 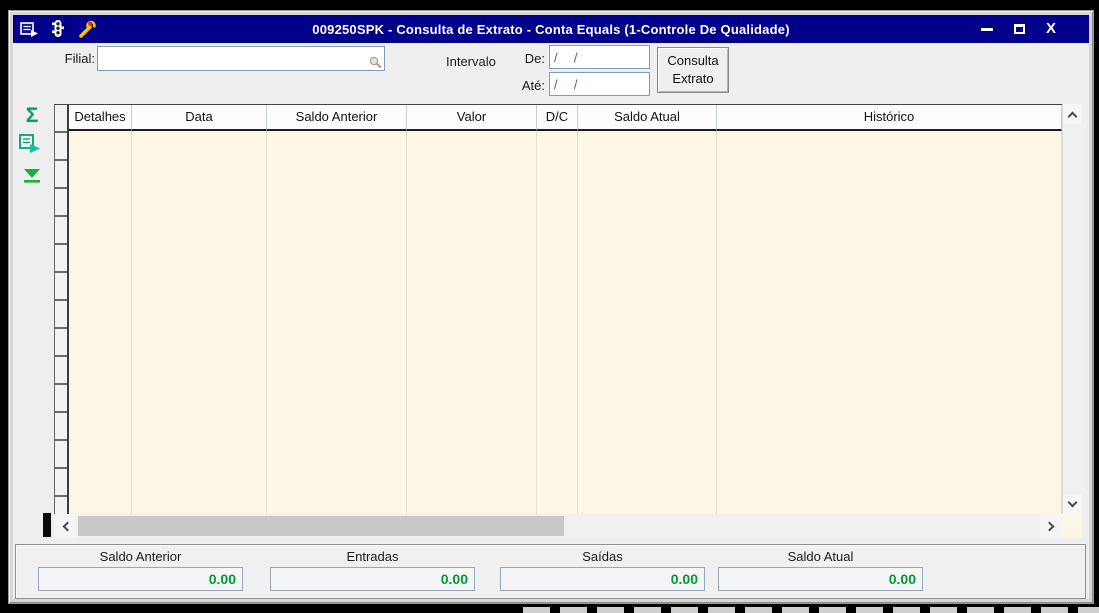 I want to click on column-detalhes: Detalhes, so click(x=100, y=309).